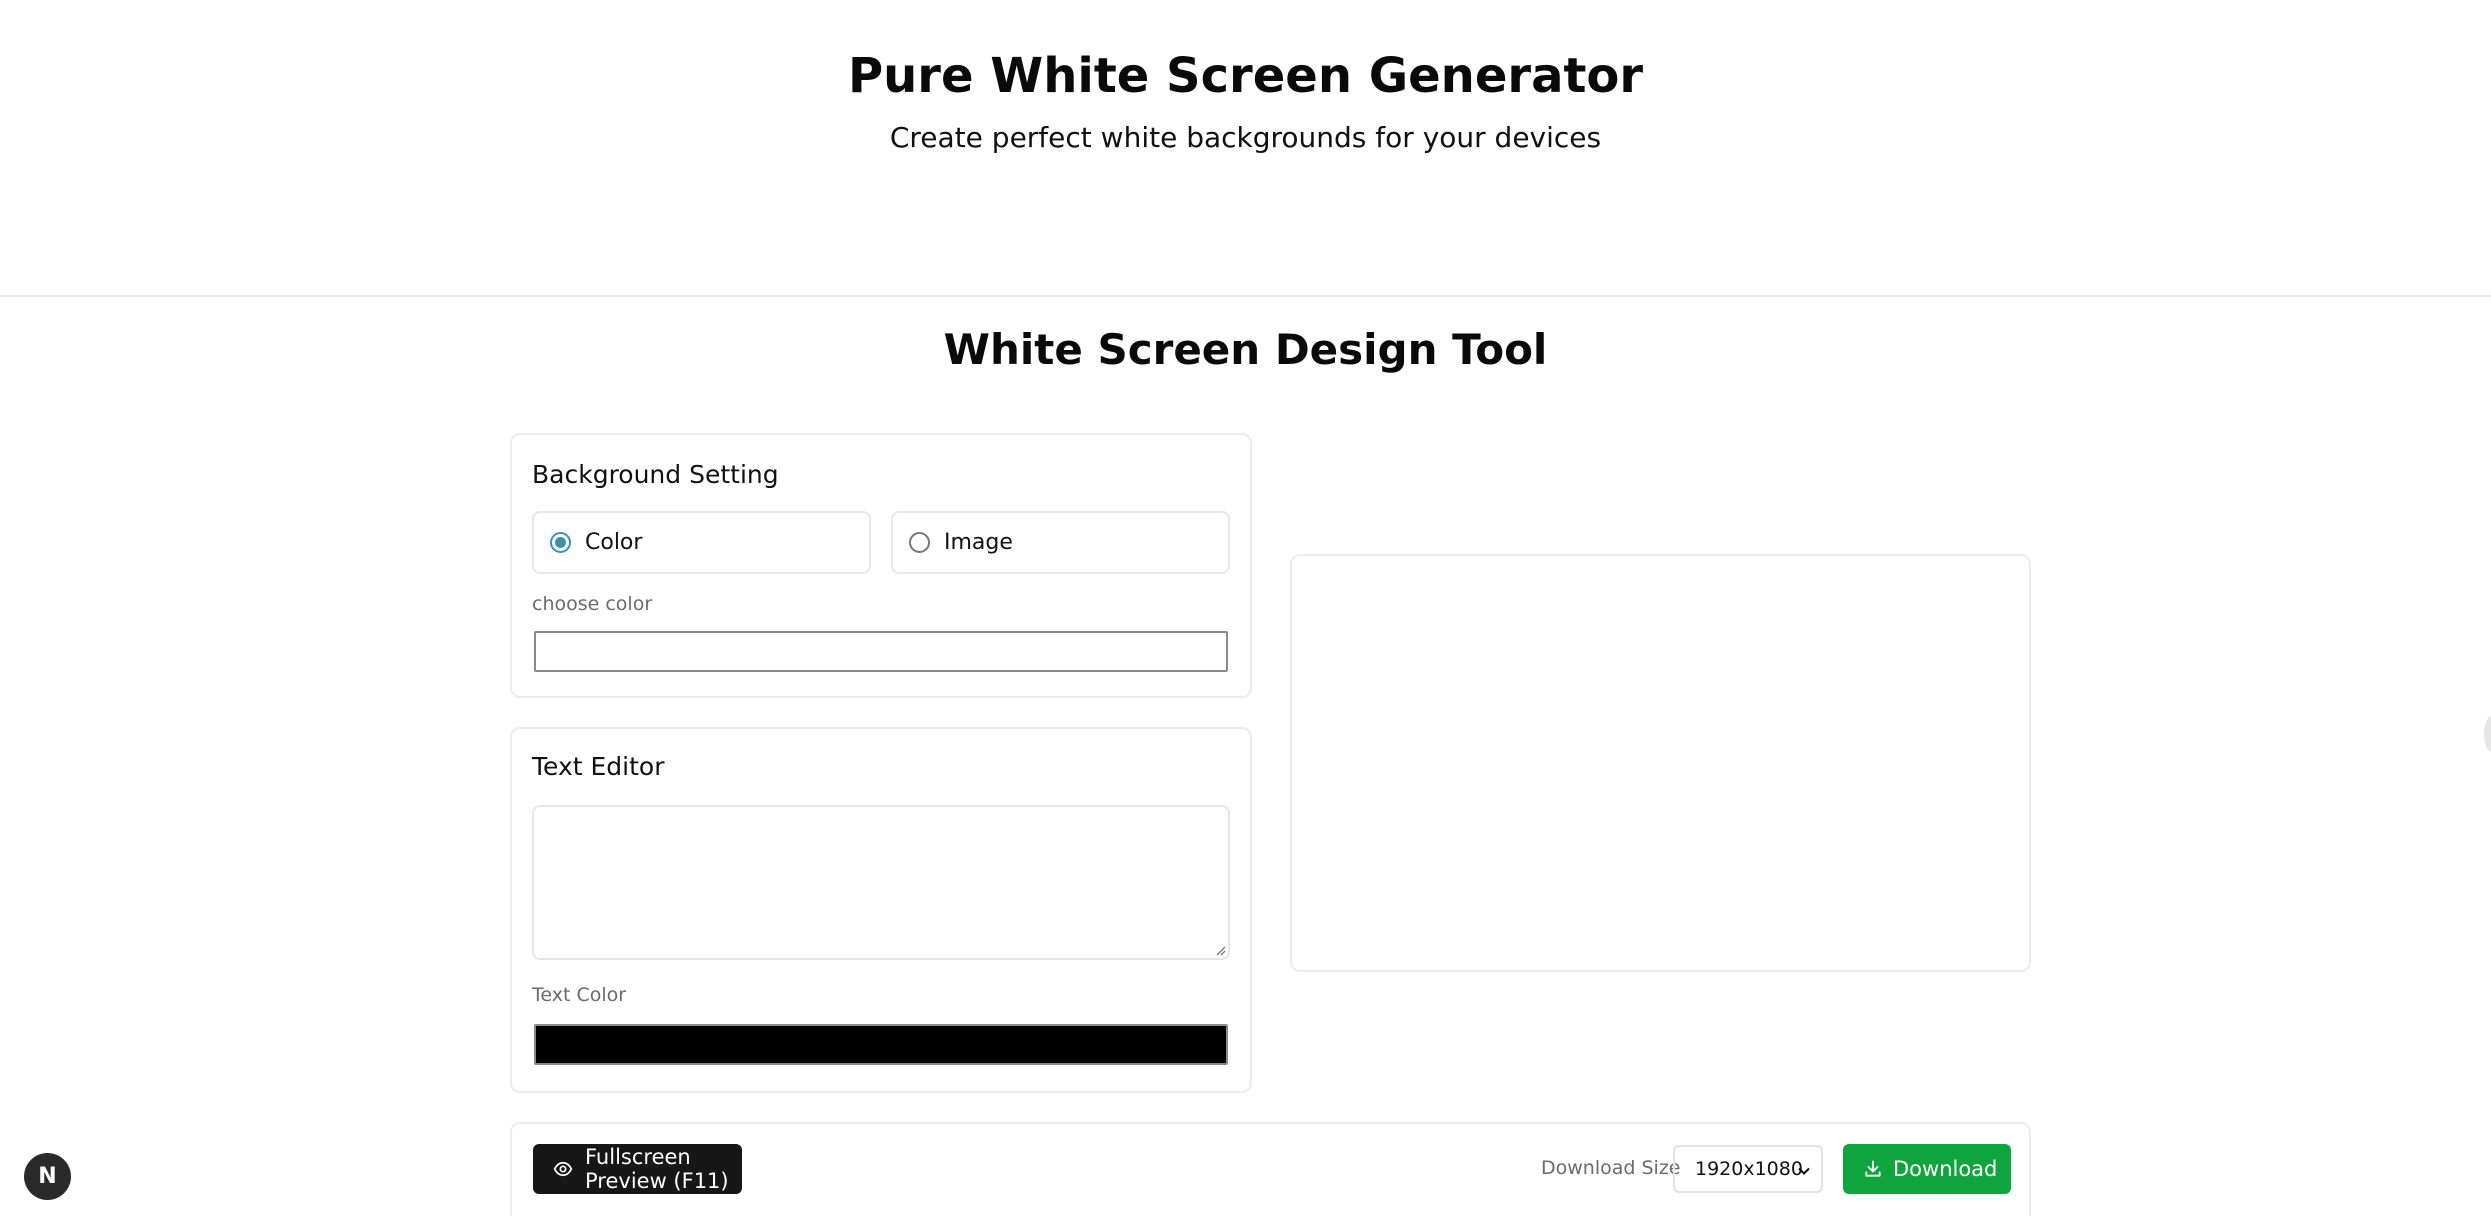 The width and height of the screenshot is (2491, 1216). Describe the element at coordinates (919, 542) in the screenshot. I see `image-radio` at that location.